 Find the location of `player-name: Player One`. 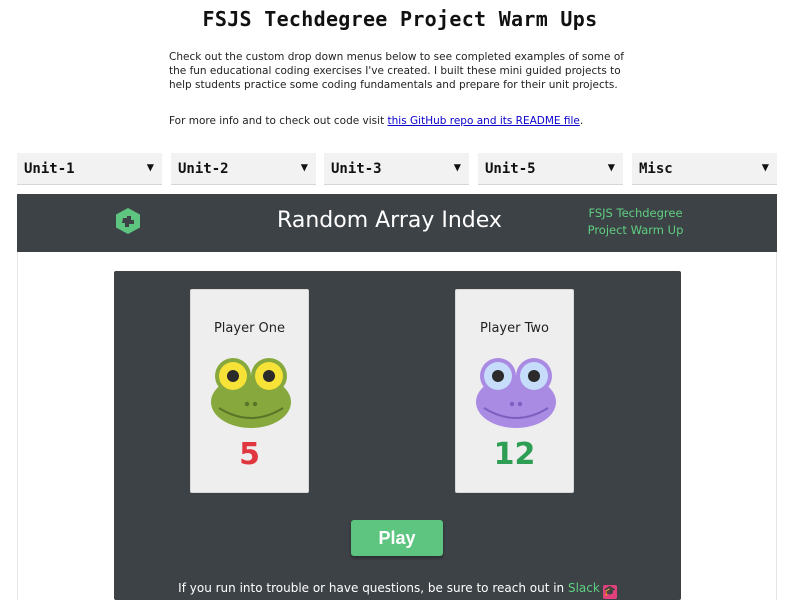

player-name: Player One is located at coordinates (249, 328).